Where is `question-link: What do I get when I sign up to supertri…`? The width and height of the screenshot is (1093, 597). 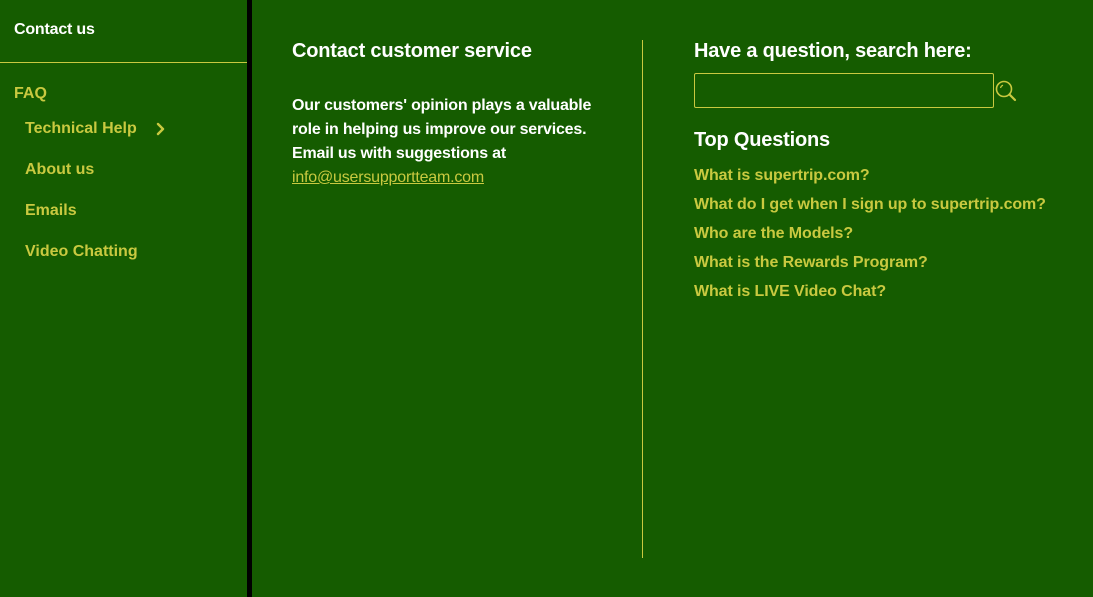
question-link: What do I get when I sign up to supertri… is located at coordinates (870, 209).